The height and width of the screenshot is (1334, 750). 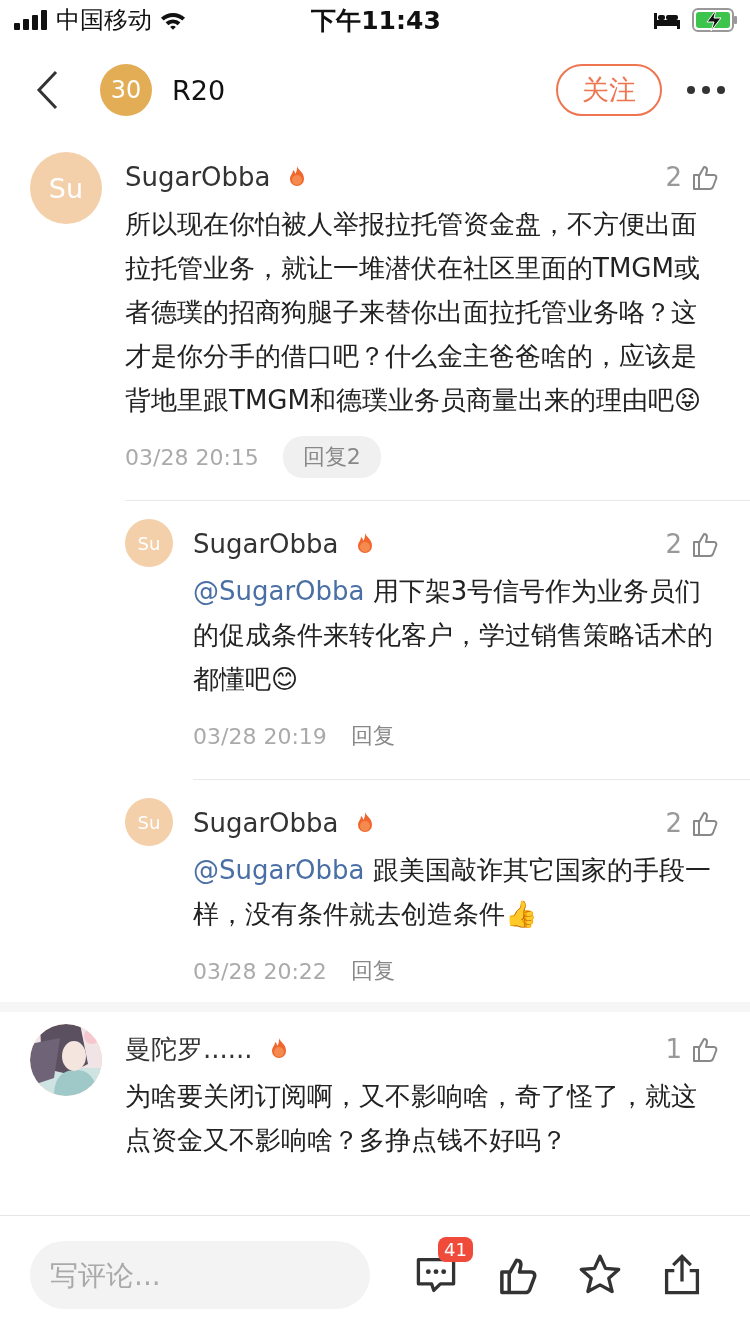 I want to click on like-count: 1, so click(x=673, y=1049).